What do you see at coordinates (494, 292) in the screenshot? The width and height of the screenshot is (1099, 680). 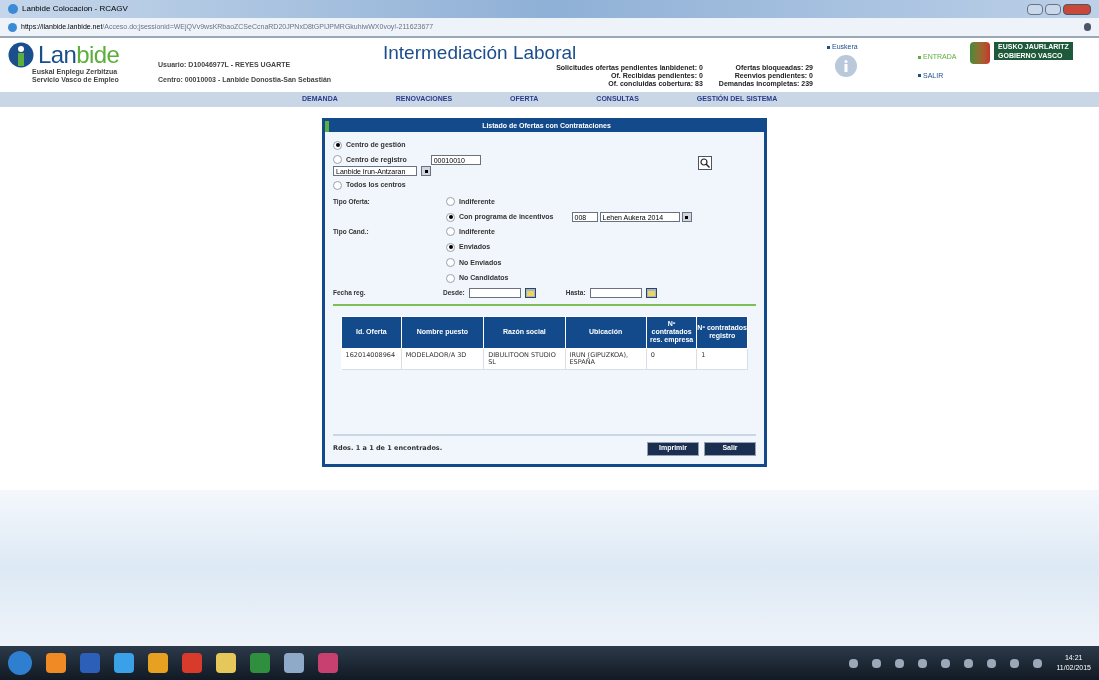 I see `date-from-field` at bounding box center [494, 292].